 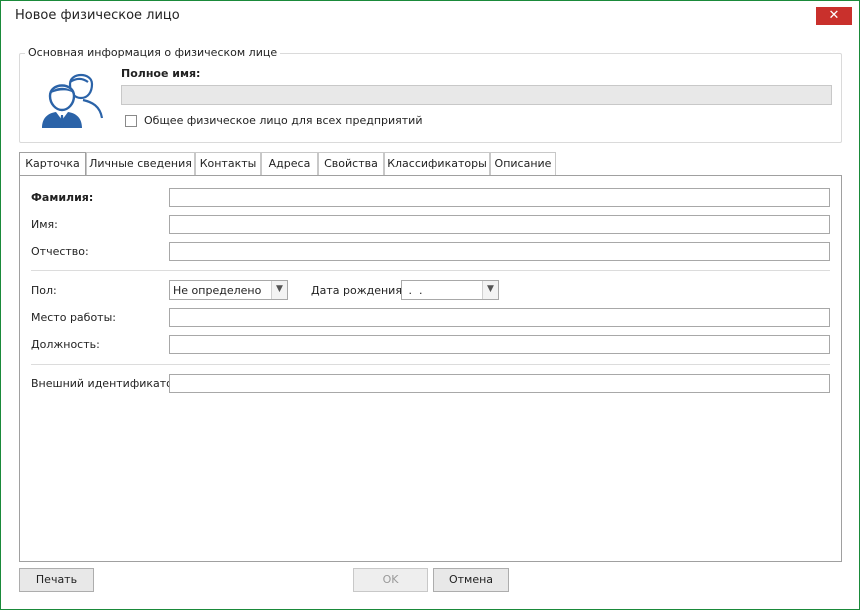 What do you see at coordinates (390, 580) in the screenshot?
I see `ok-button: OK` at bounding box center [390, 580].